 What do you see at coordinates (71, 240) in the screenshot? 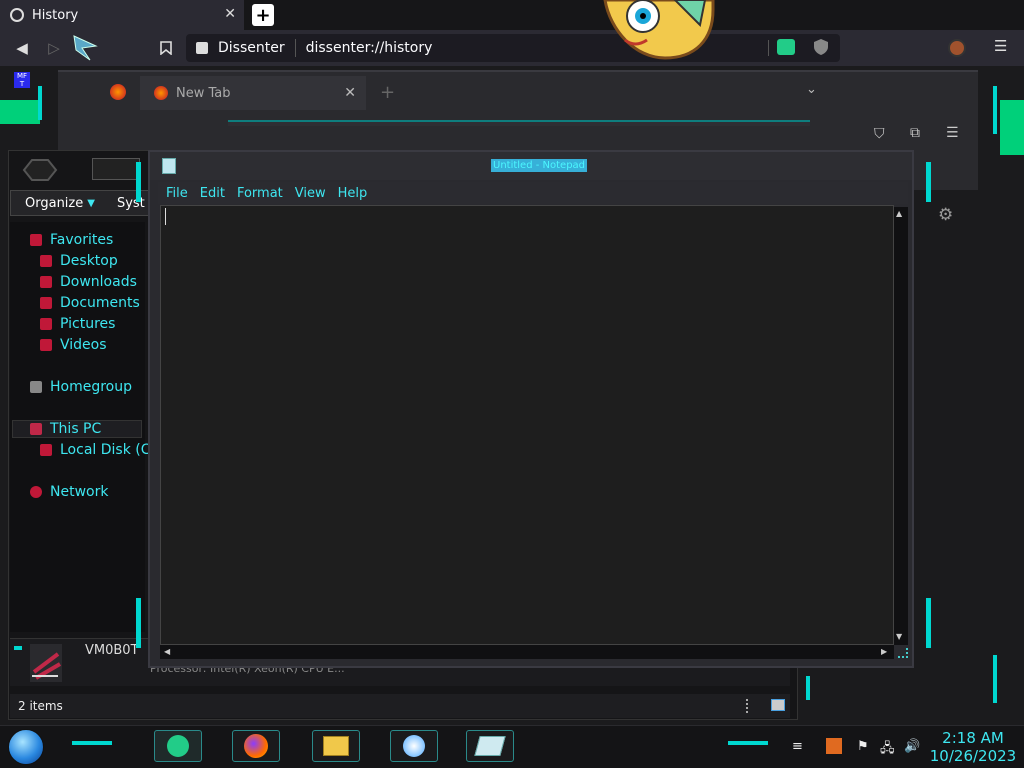
I see `nav-favorites: Favorites` at bounding box center [71, 240].